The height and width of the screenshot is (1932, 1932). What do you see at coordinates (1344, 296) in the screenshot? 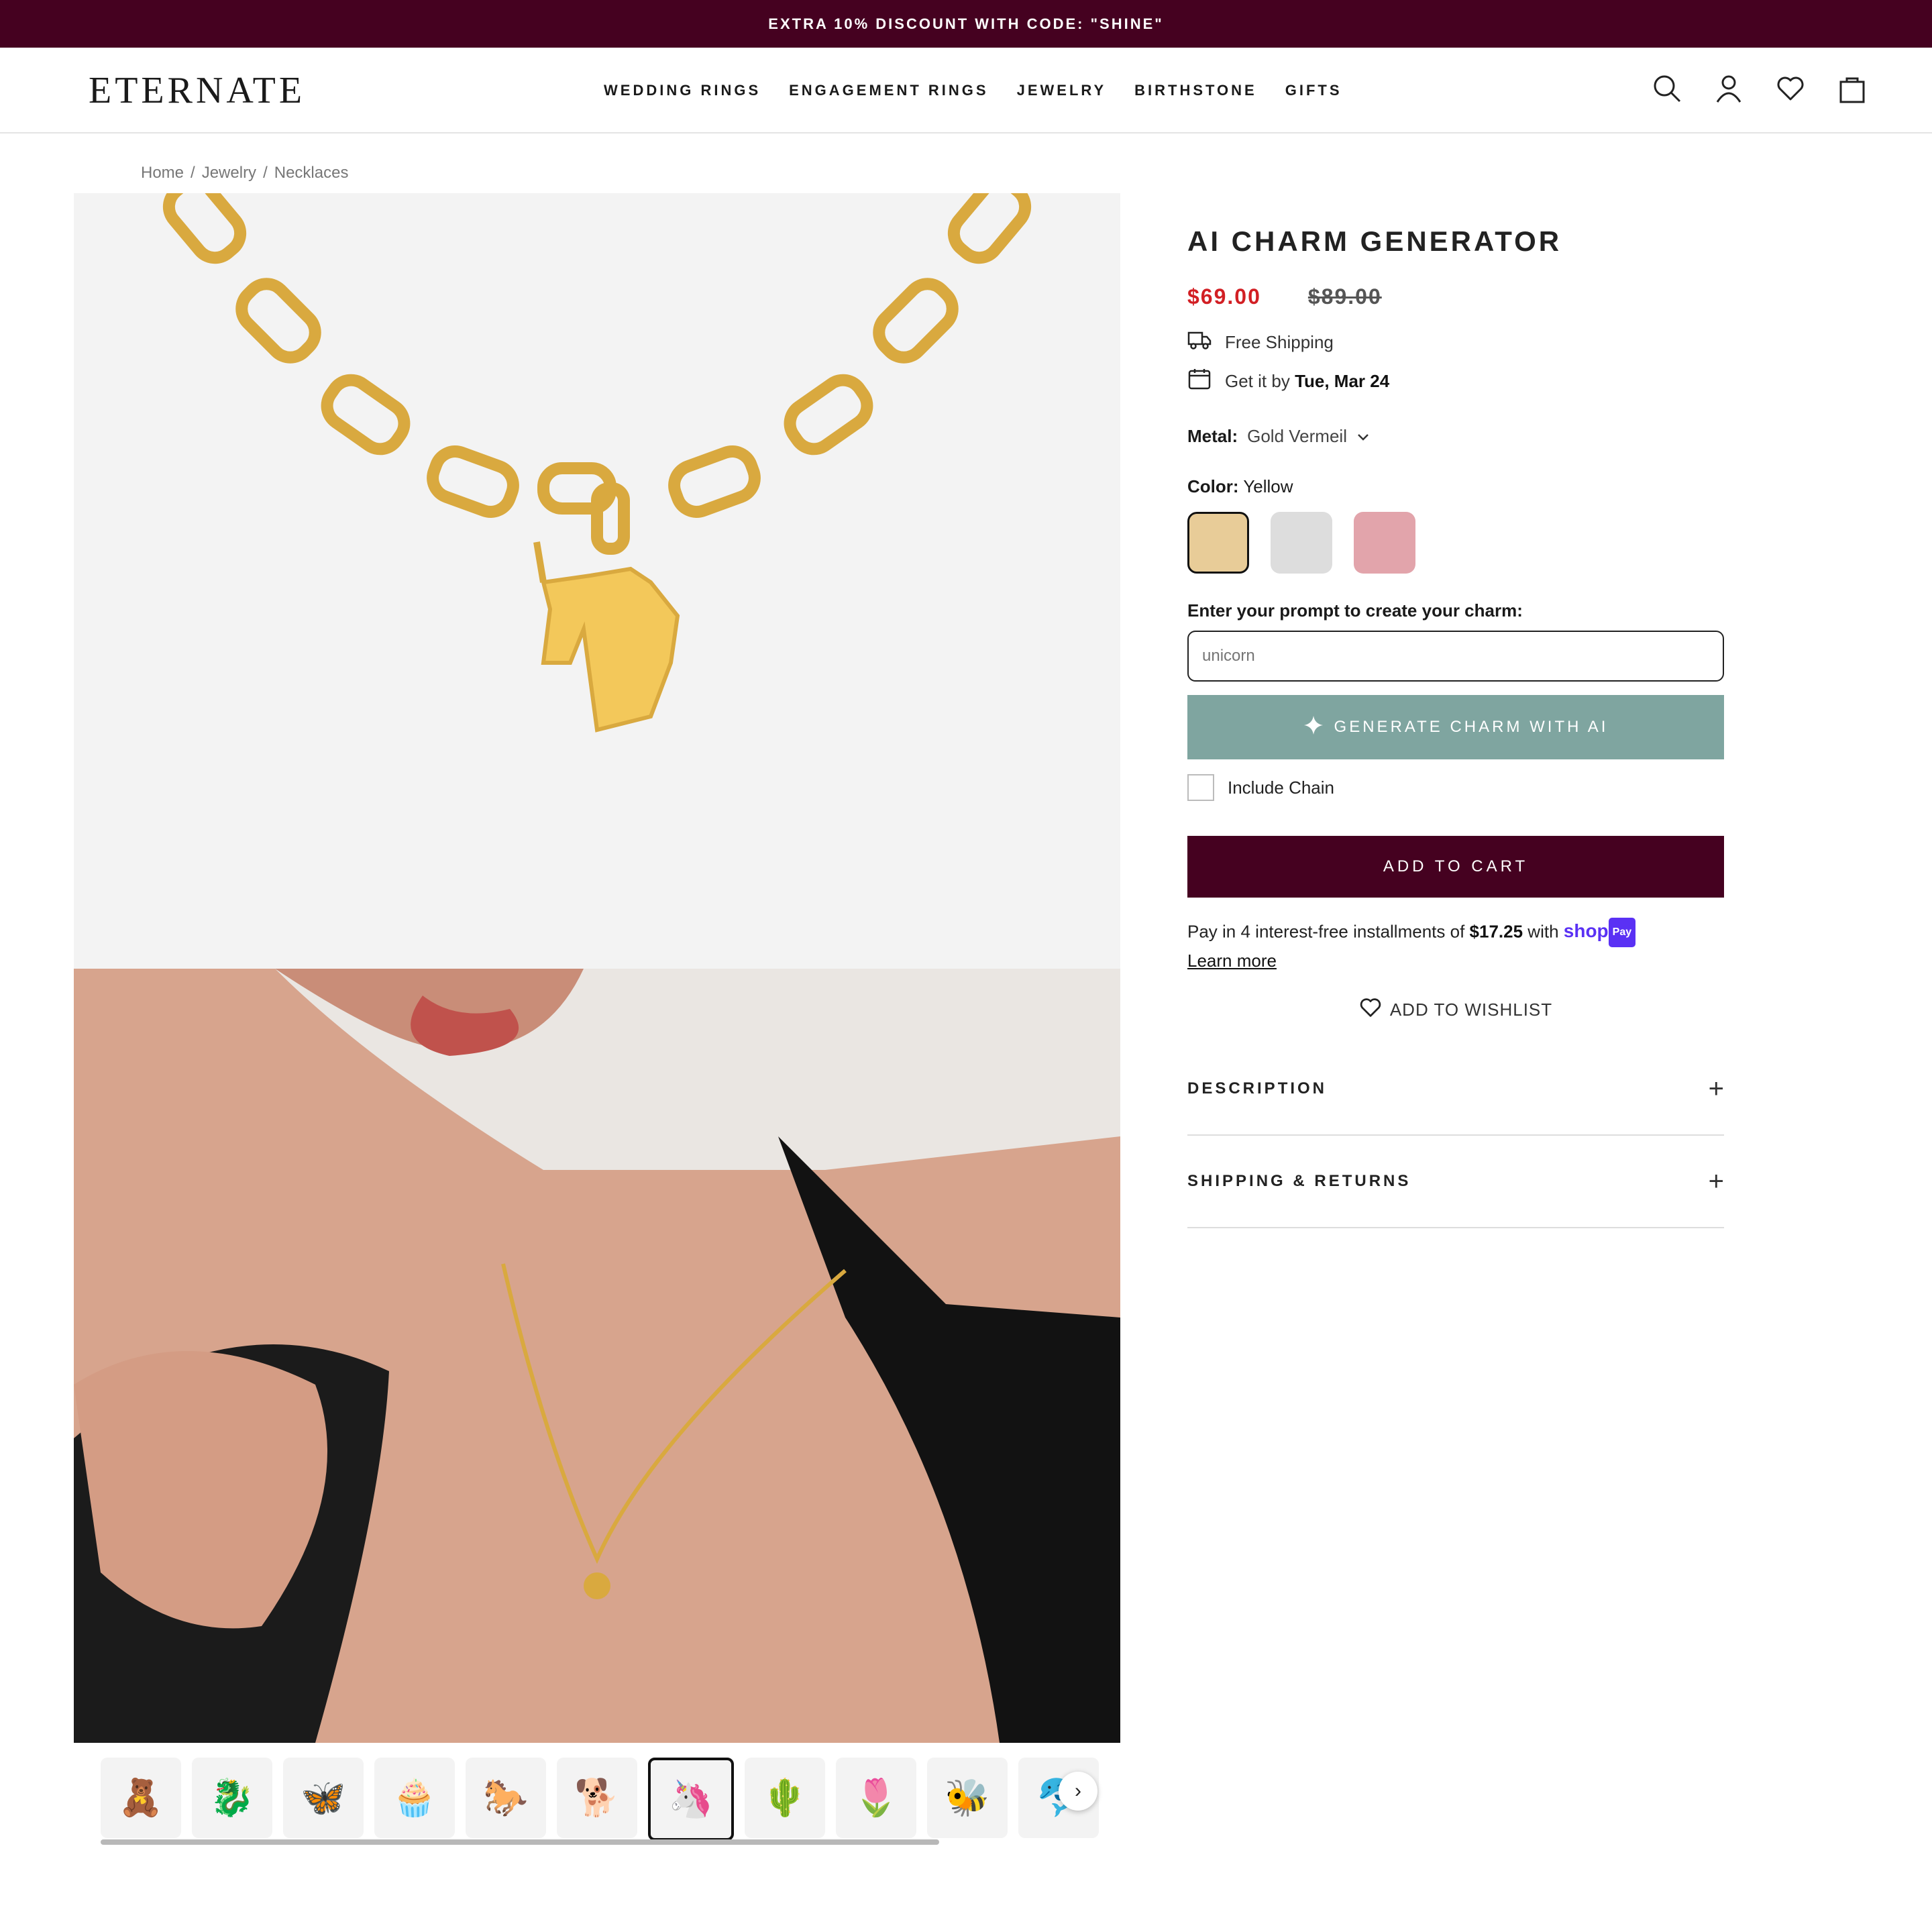
I see `original-price: $89.00` at bounding box center [1344, 296].